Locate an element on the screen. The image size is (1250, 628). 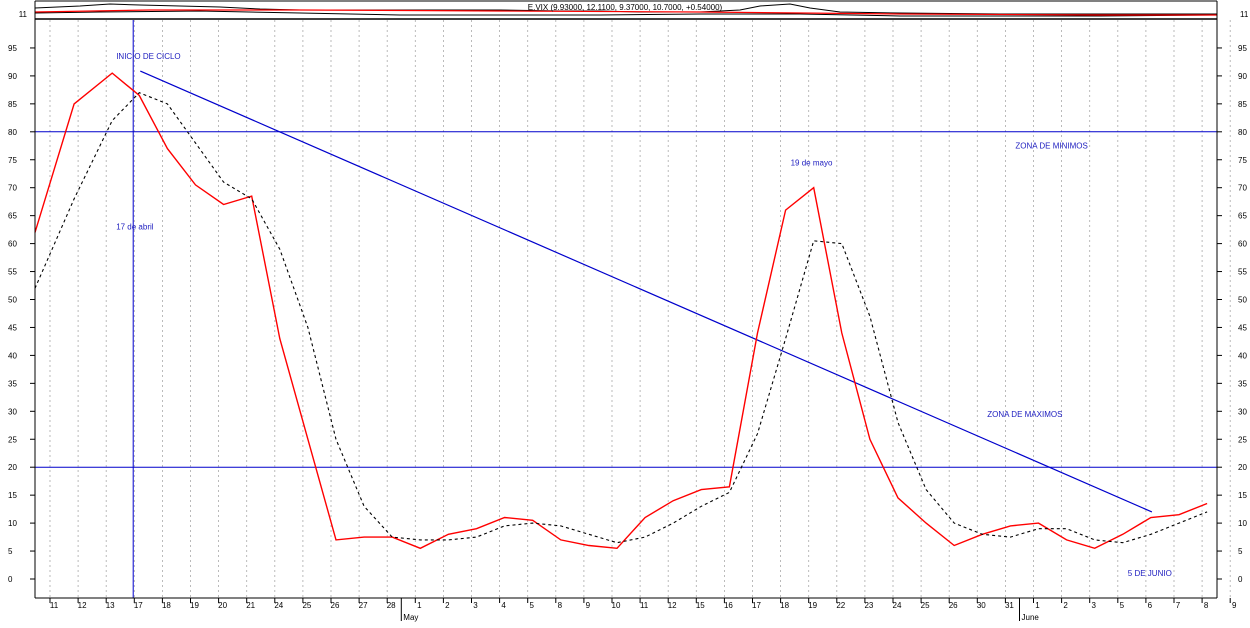
y-tick-label-right: 40 is located at coordinates (1242, 355).